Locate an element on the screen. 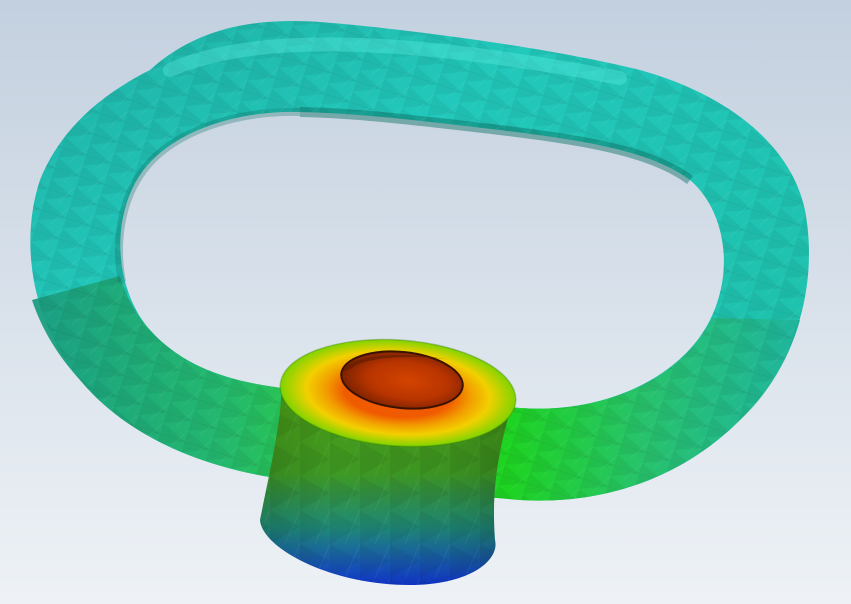 Image resolution: width=851 pixels, height=604 pixels. boss-nut is located at coordinates (389, 458).